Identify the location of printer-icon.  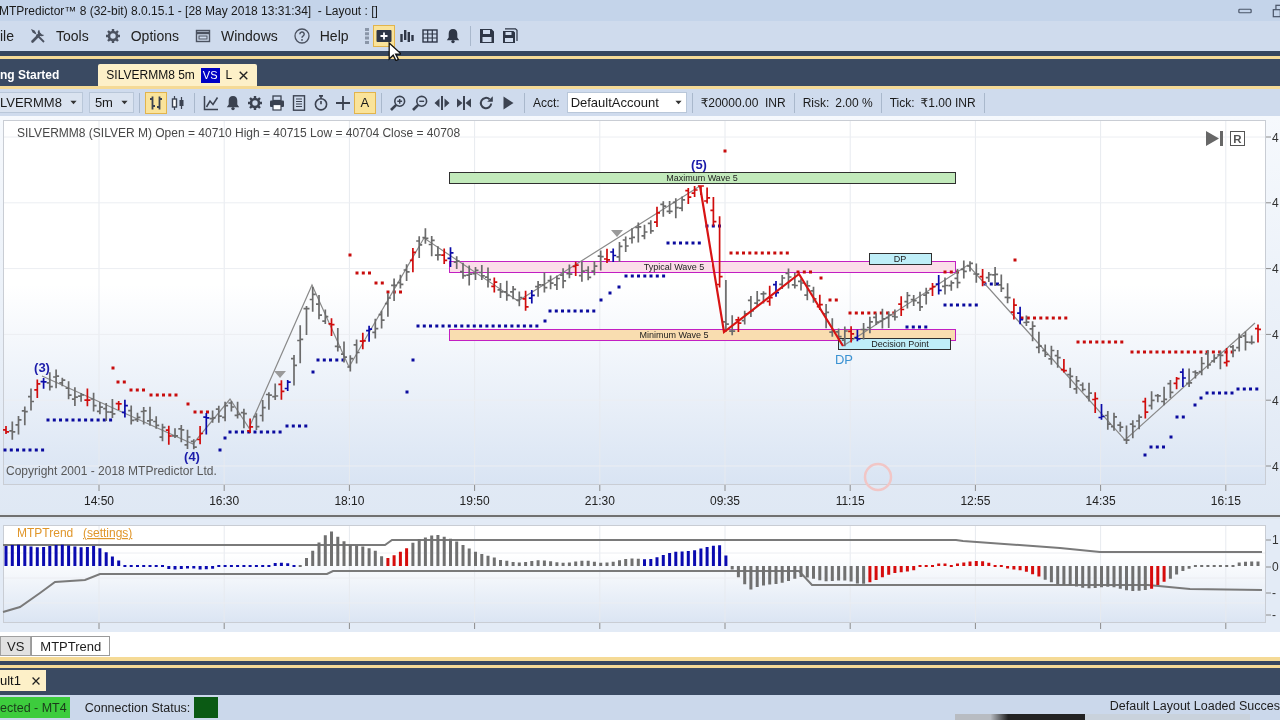
(276, 102).